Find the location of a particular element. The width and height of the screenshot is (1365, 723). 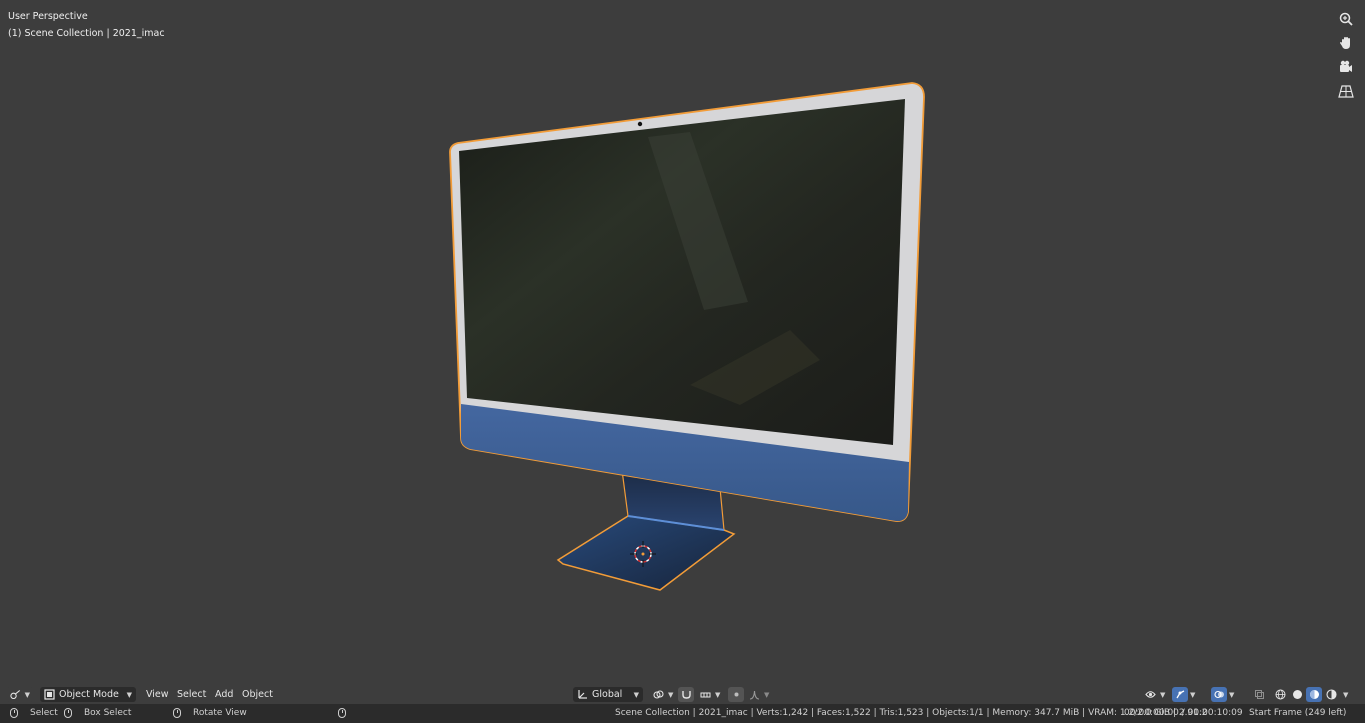

gizmo-dropdown: ▼ is located at coordinates (1183, 694).